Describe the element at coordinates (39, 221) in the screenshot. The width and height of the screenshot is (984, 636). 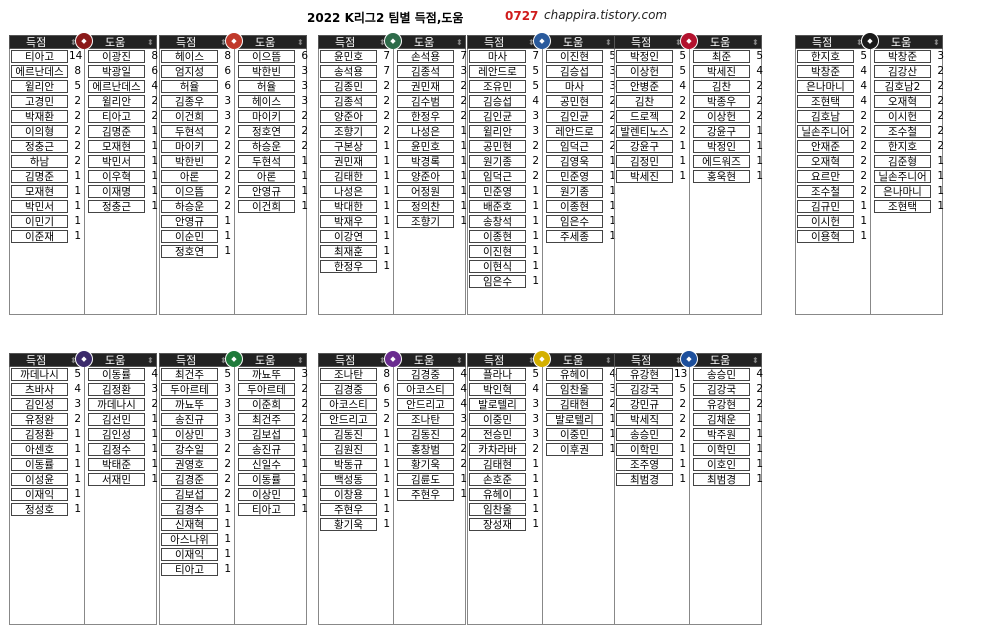
I see `player-name: 이민기` at that location.